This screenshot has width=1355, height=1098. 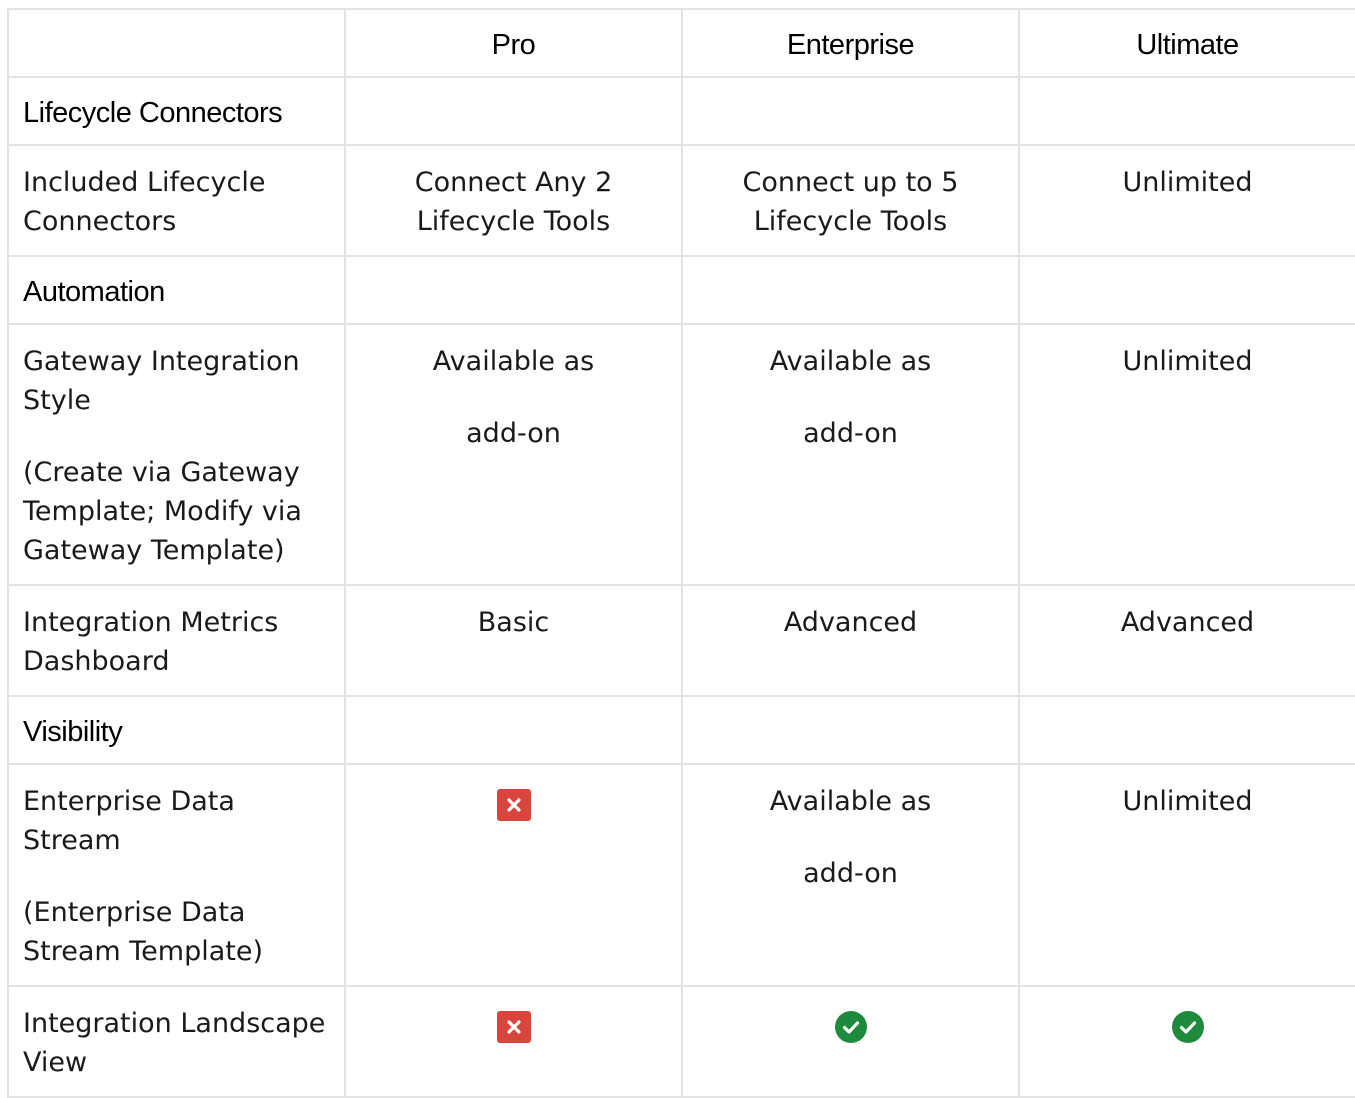 I want to click on feature-note: (Enterprise Data Stream Template), so click(x=143, y=932).